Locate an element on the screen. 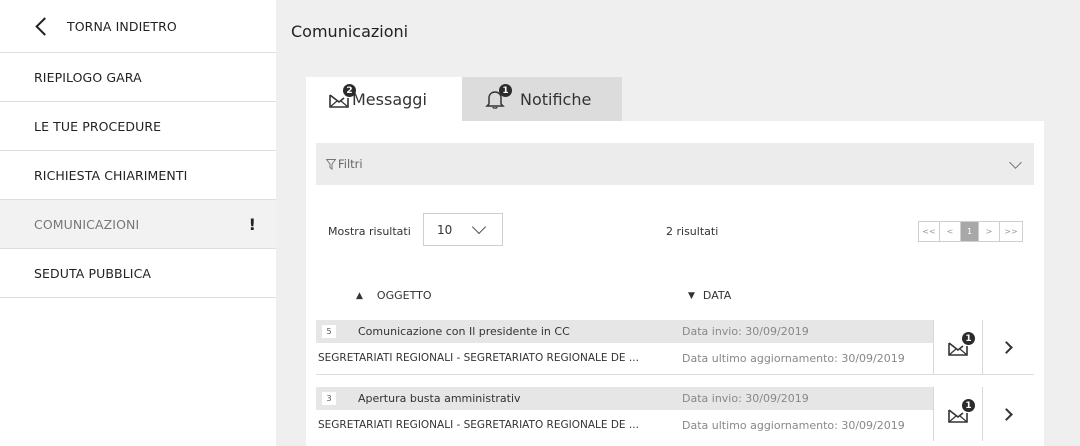  row-subject: Apertura busta amministrativ is located at coordinates (439, 398).